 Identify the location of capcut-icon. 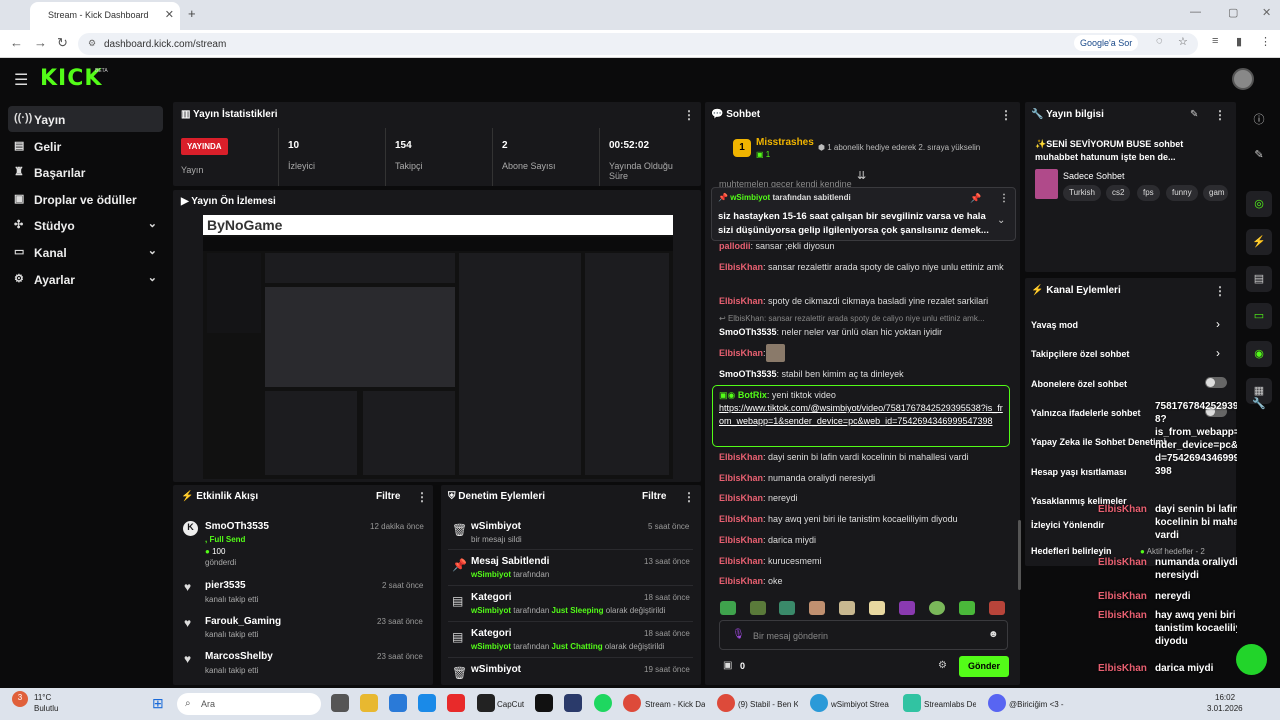
(486, 703).